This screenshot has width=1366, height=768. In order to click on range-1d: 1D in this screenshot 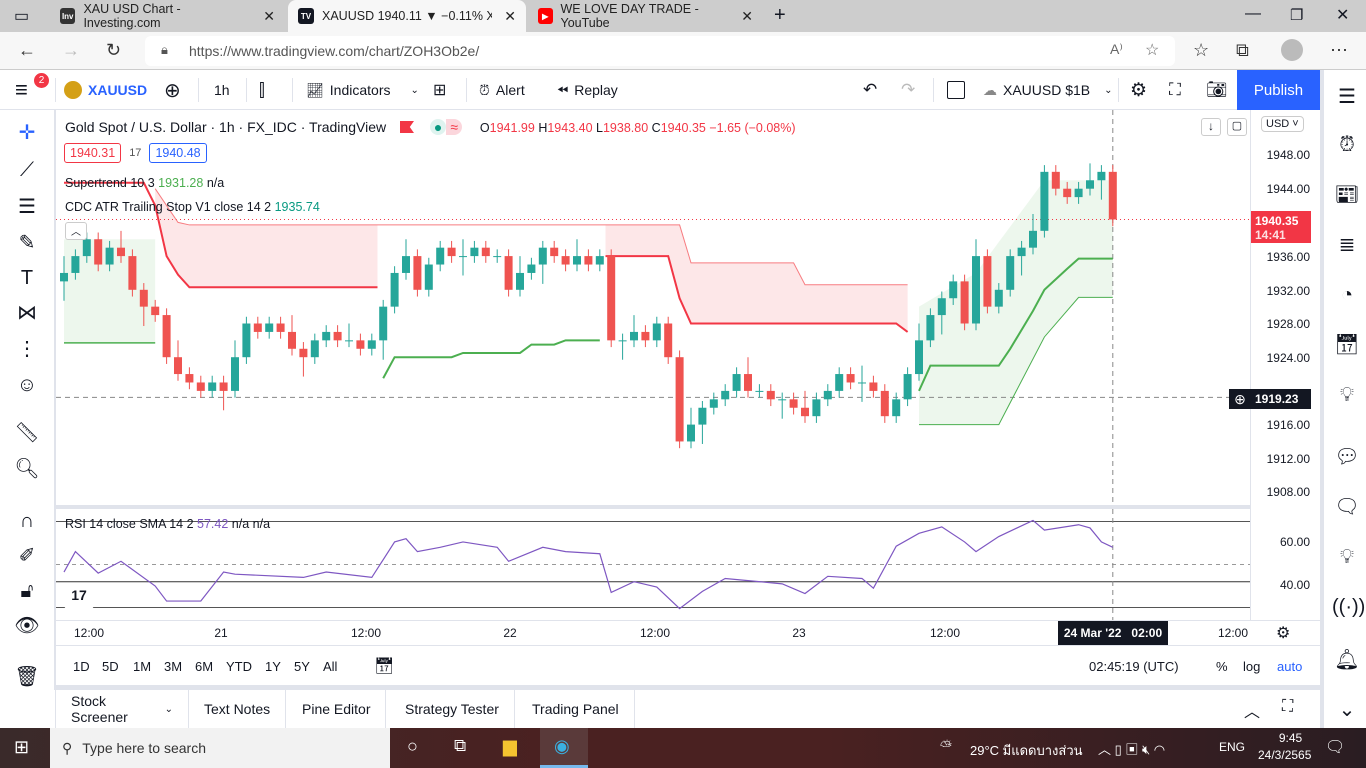, I will do `click(81, 666)`.